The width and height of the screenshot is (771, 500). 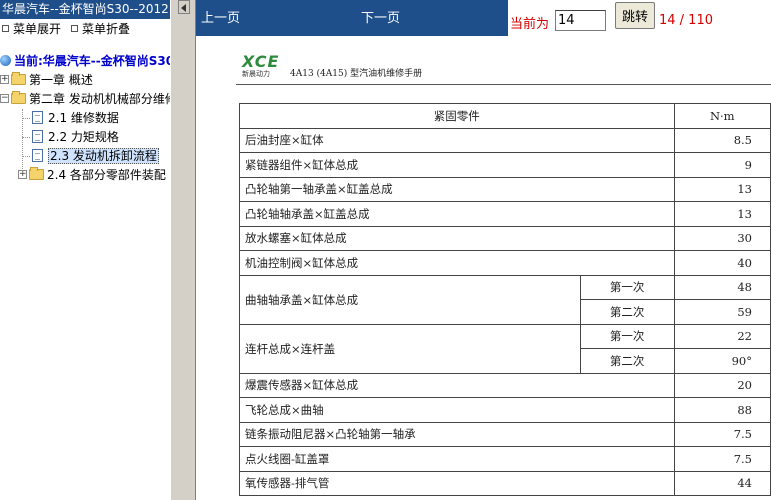 I want to click on part-cell: 爆震传感器×缸体总成, so click(x=457, y=385).